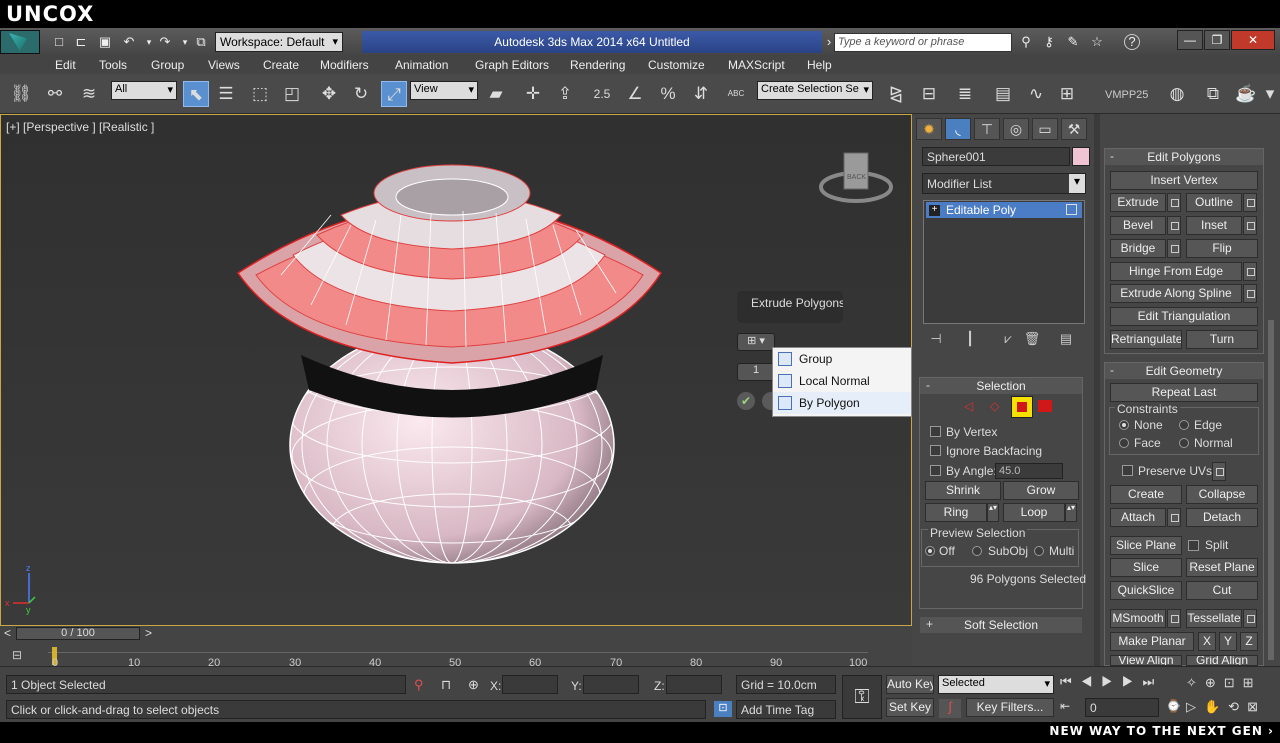  Describe the element at coordinates (1004, 262) in the screenshot. I see `modifier-stack` at that location.